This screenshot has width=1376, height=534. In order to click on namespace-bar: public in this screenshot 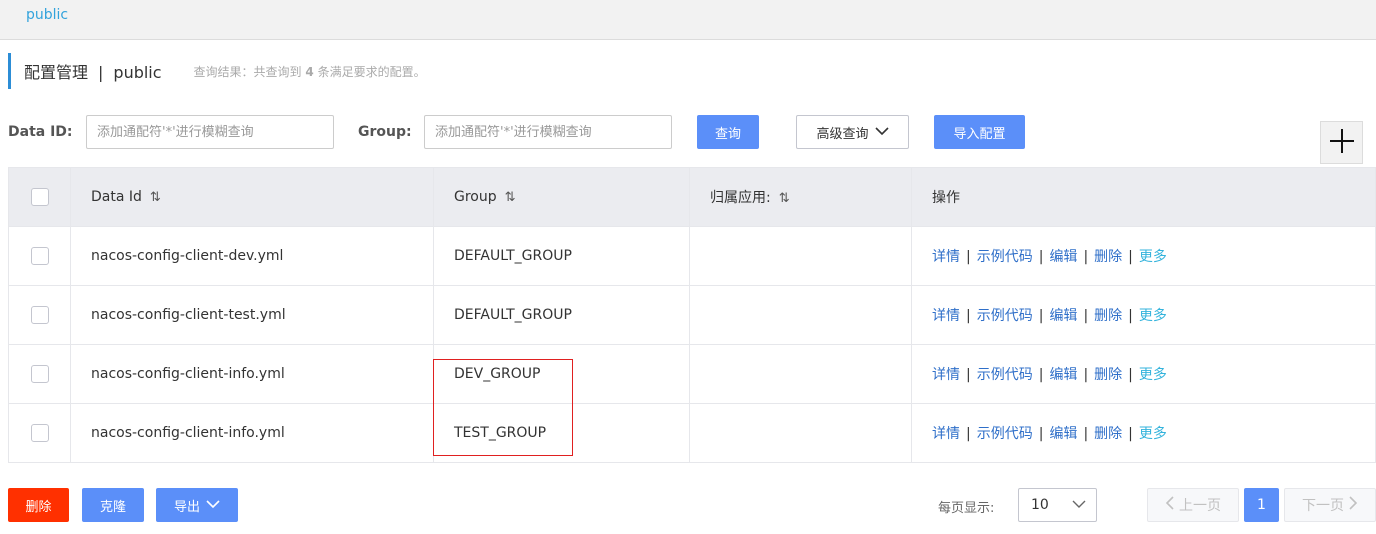, I will do `click(688, 20)`.